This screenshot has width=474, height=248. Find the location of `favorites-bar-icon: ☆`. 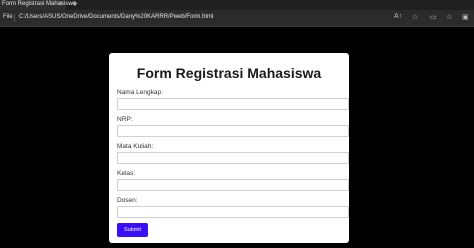

favorites-bar-icon: ☆ is located at coordinates (449, 17).